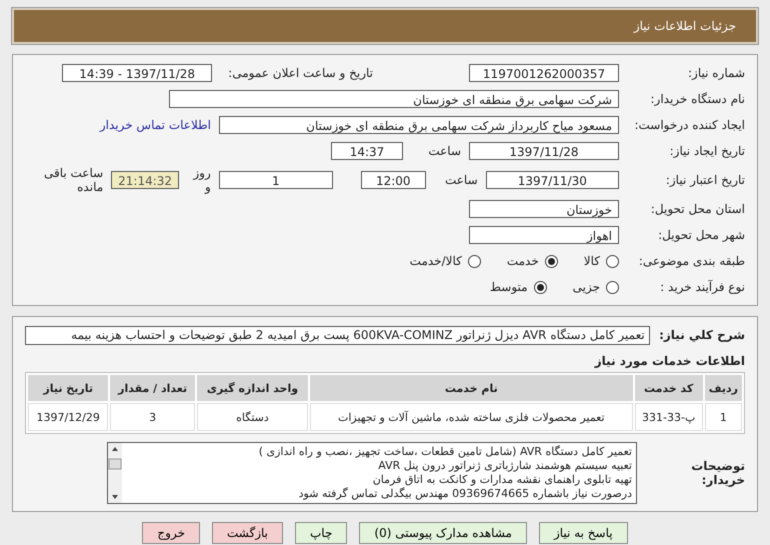 This screenshot has height=545, width=770. What do you see at coordinates (68, 417) in the screenshot?
I see `table-cell: 1397/12/29` at bounding box center [68, 417].